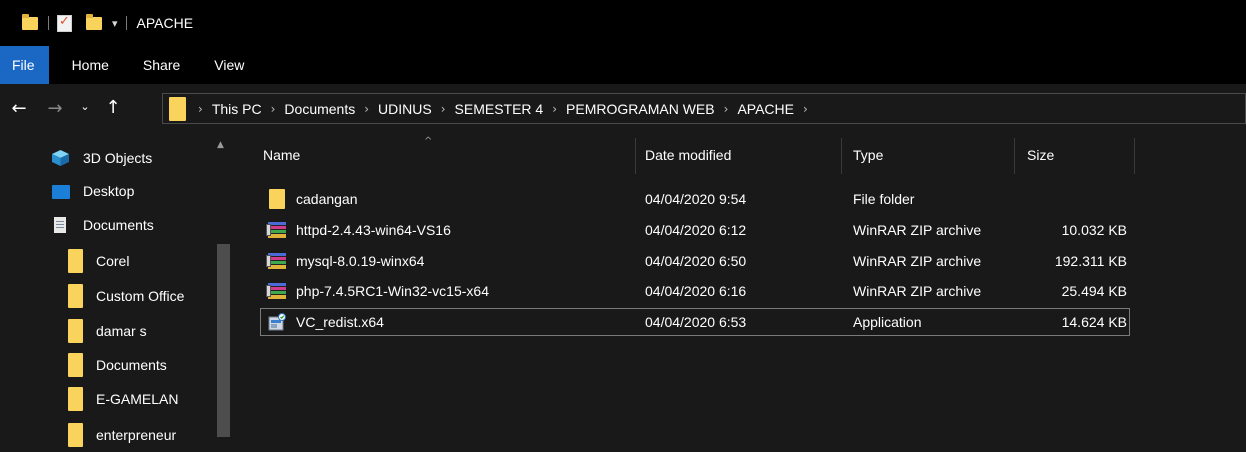 The width and height of the screenshot is (1246, 452). I want to click on breadcrumb-apache: APACHE, so click(765, 109).